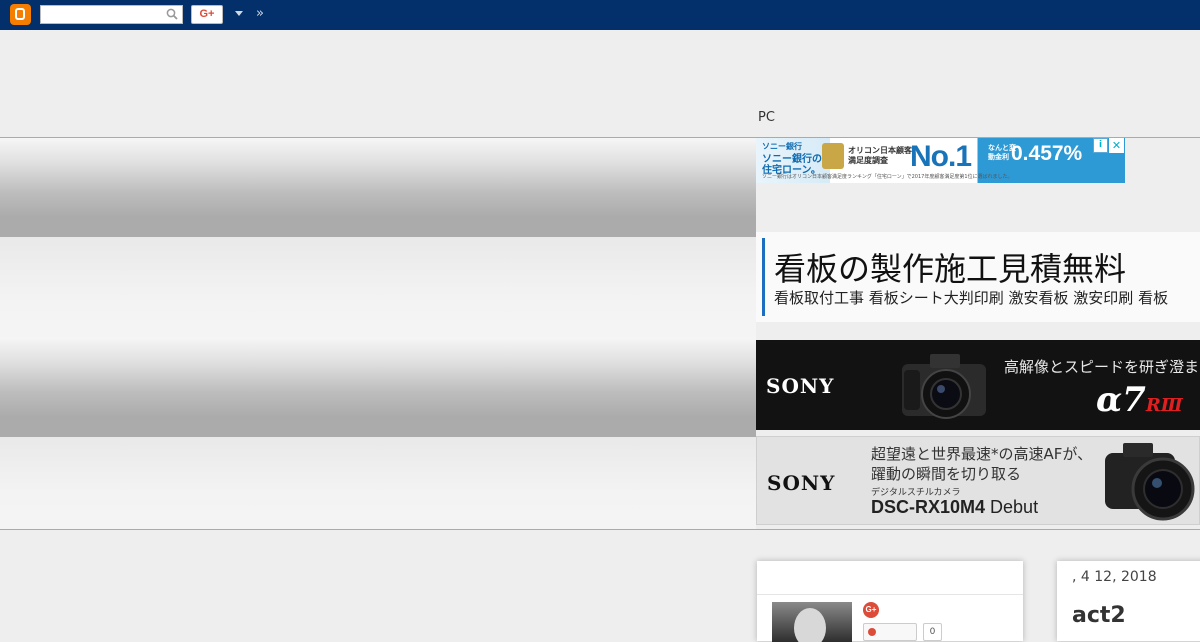 The height and width of the screenshot is (642, 1200). I want to click on model-suffix: RⅢ, so click(1164, 405).